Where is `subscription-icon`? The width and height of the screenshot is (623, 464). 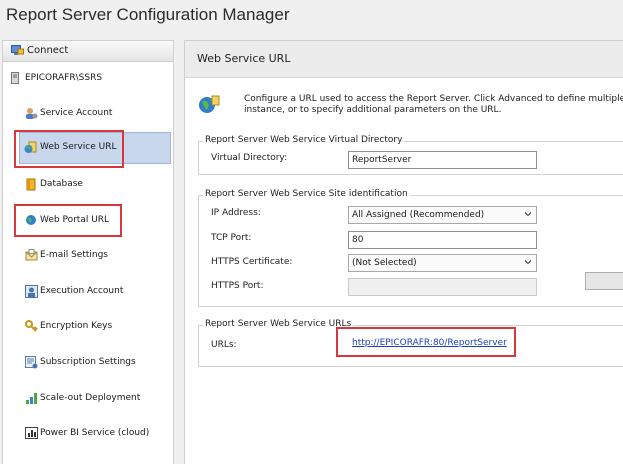 subscription-icon is located at coordinates (31, 364).